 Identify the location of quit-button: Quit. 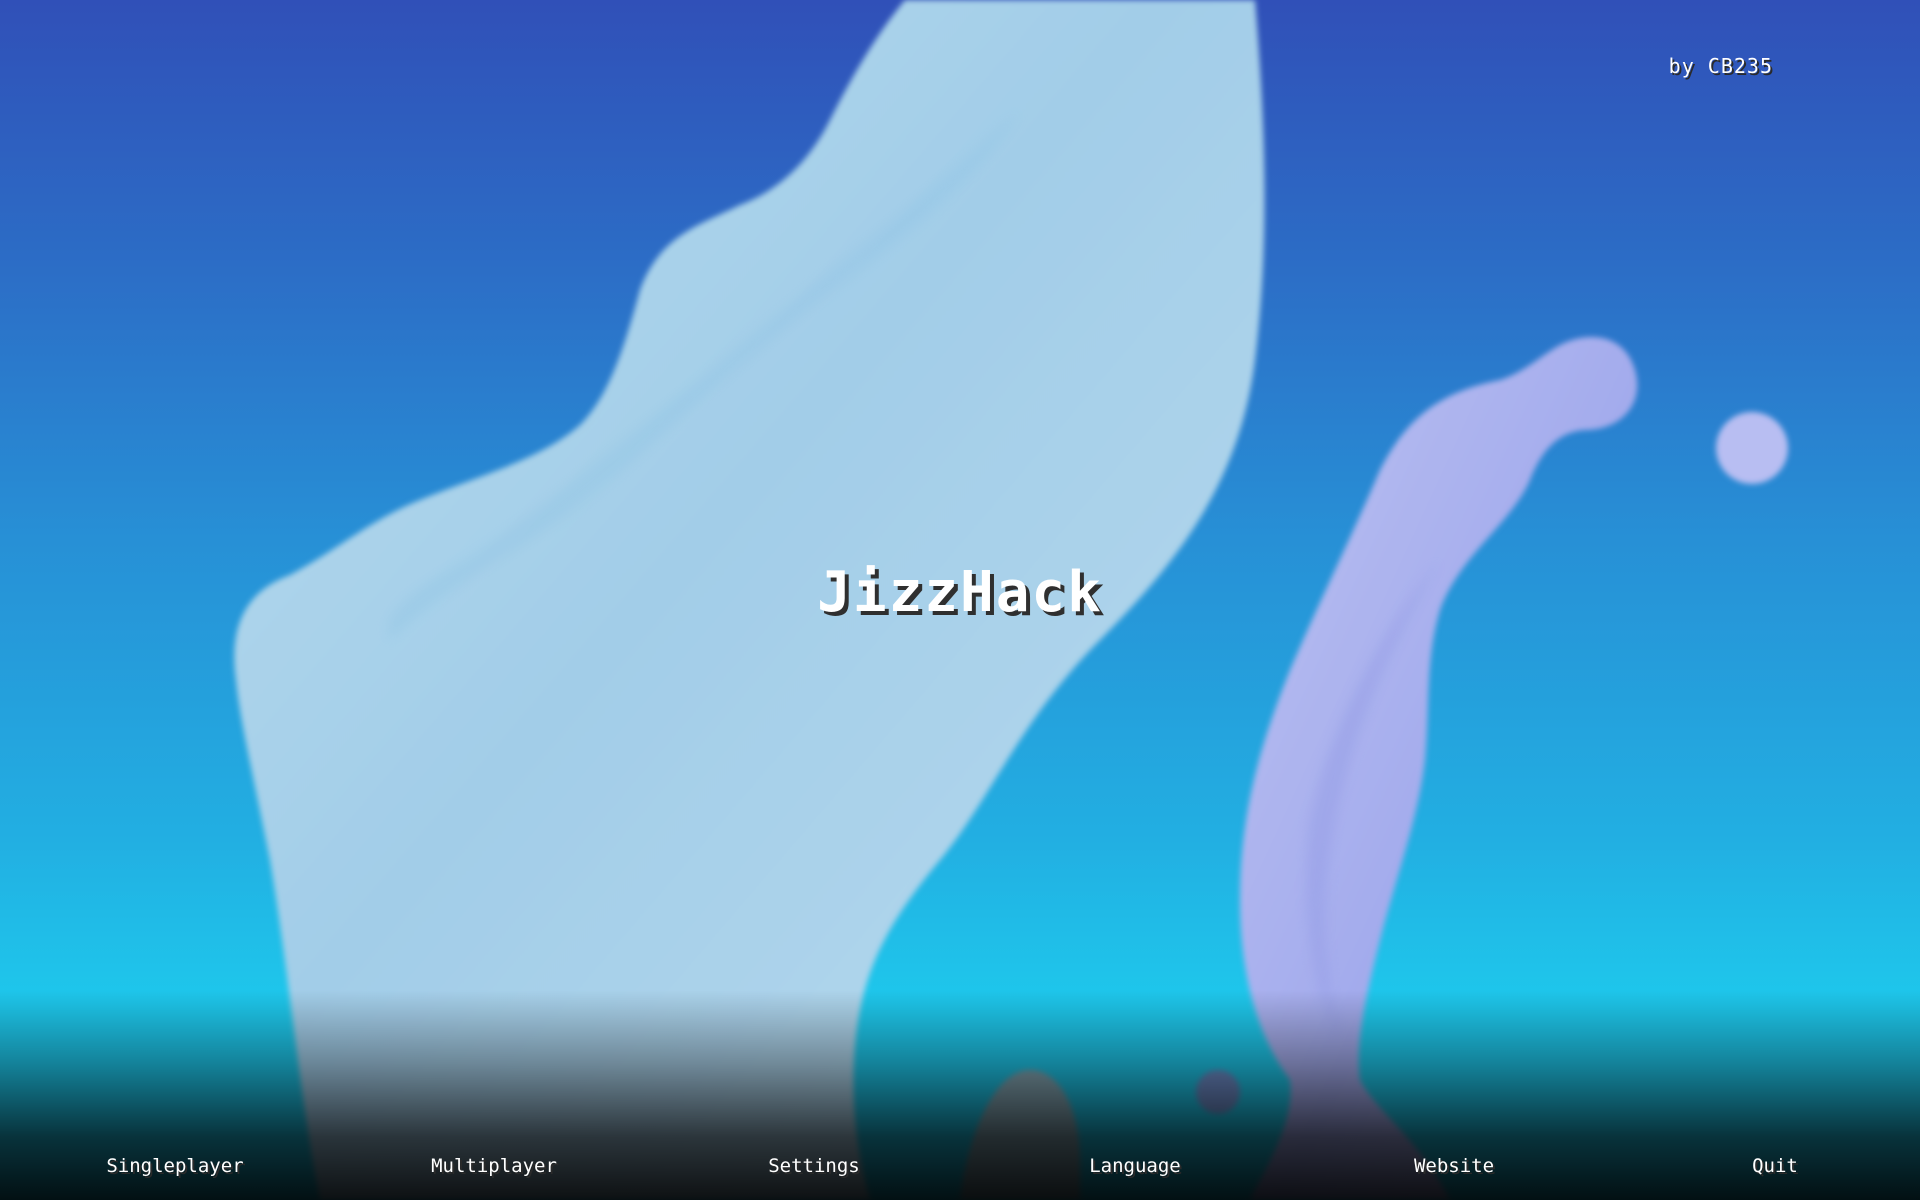
(1775, 1166).